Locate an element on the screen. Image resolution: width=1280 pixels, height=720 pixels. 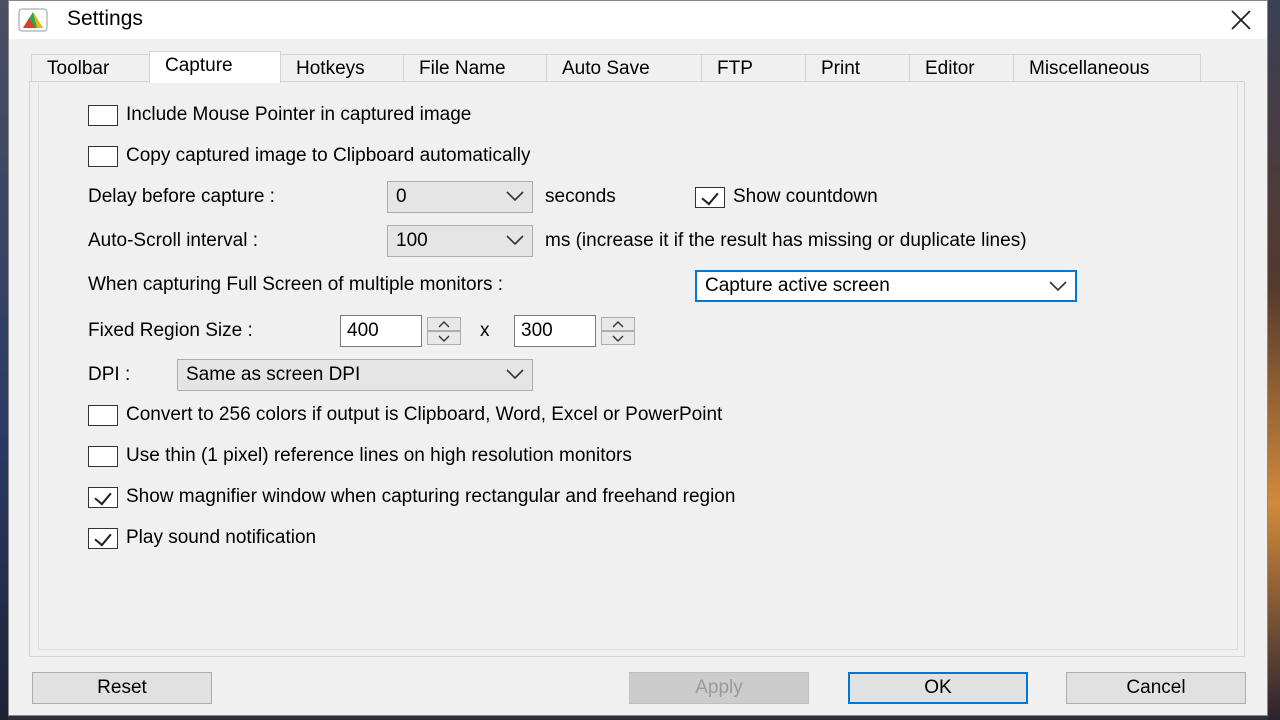
tab-editor: Editor is located at coordinates (961, 68).